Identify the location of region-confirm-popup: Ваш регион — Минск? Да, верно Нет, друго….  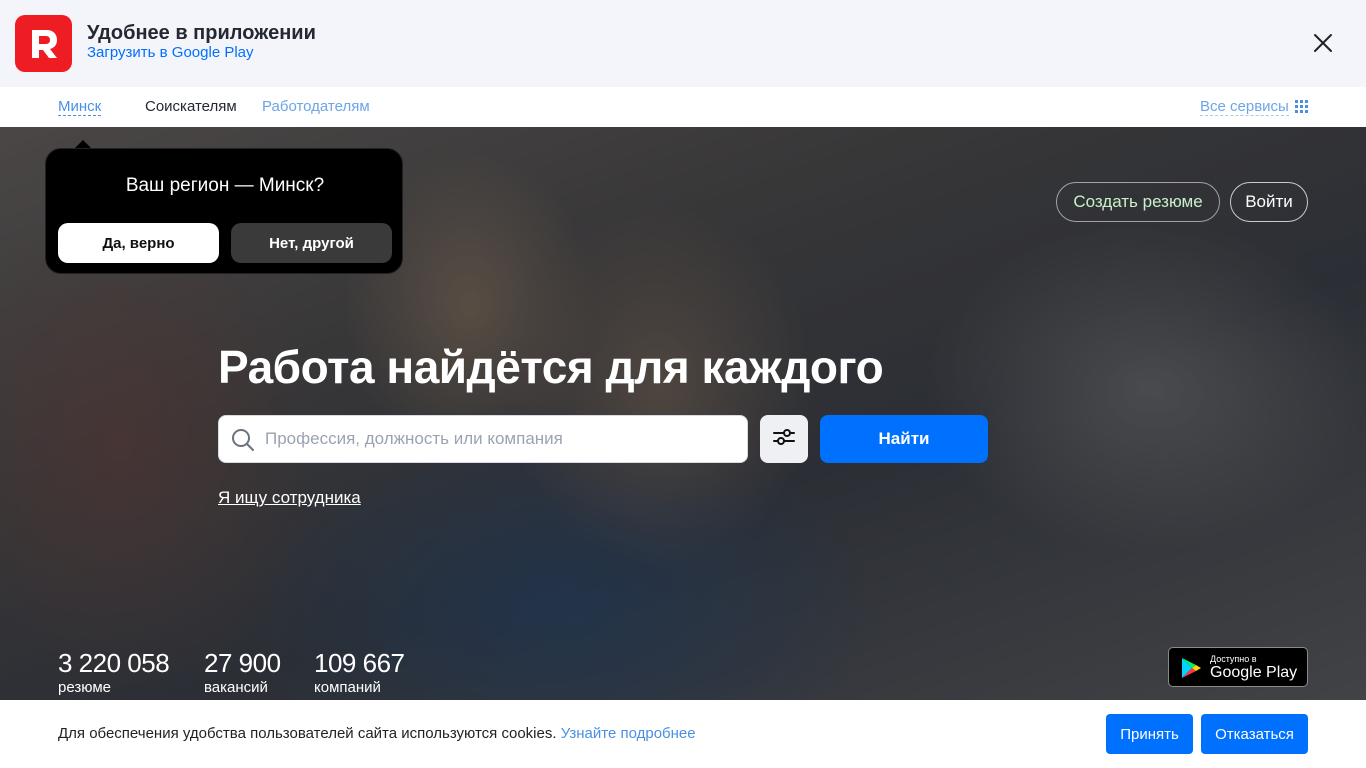
(224, 211).